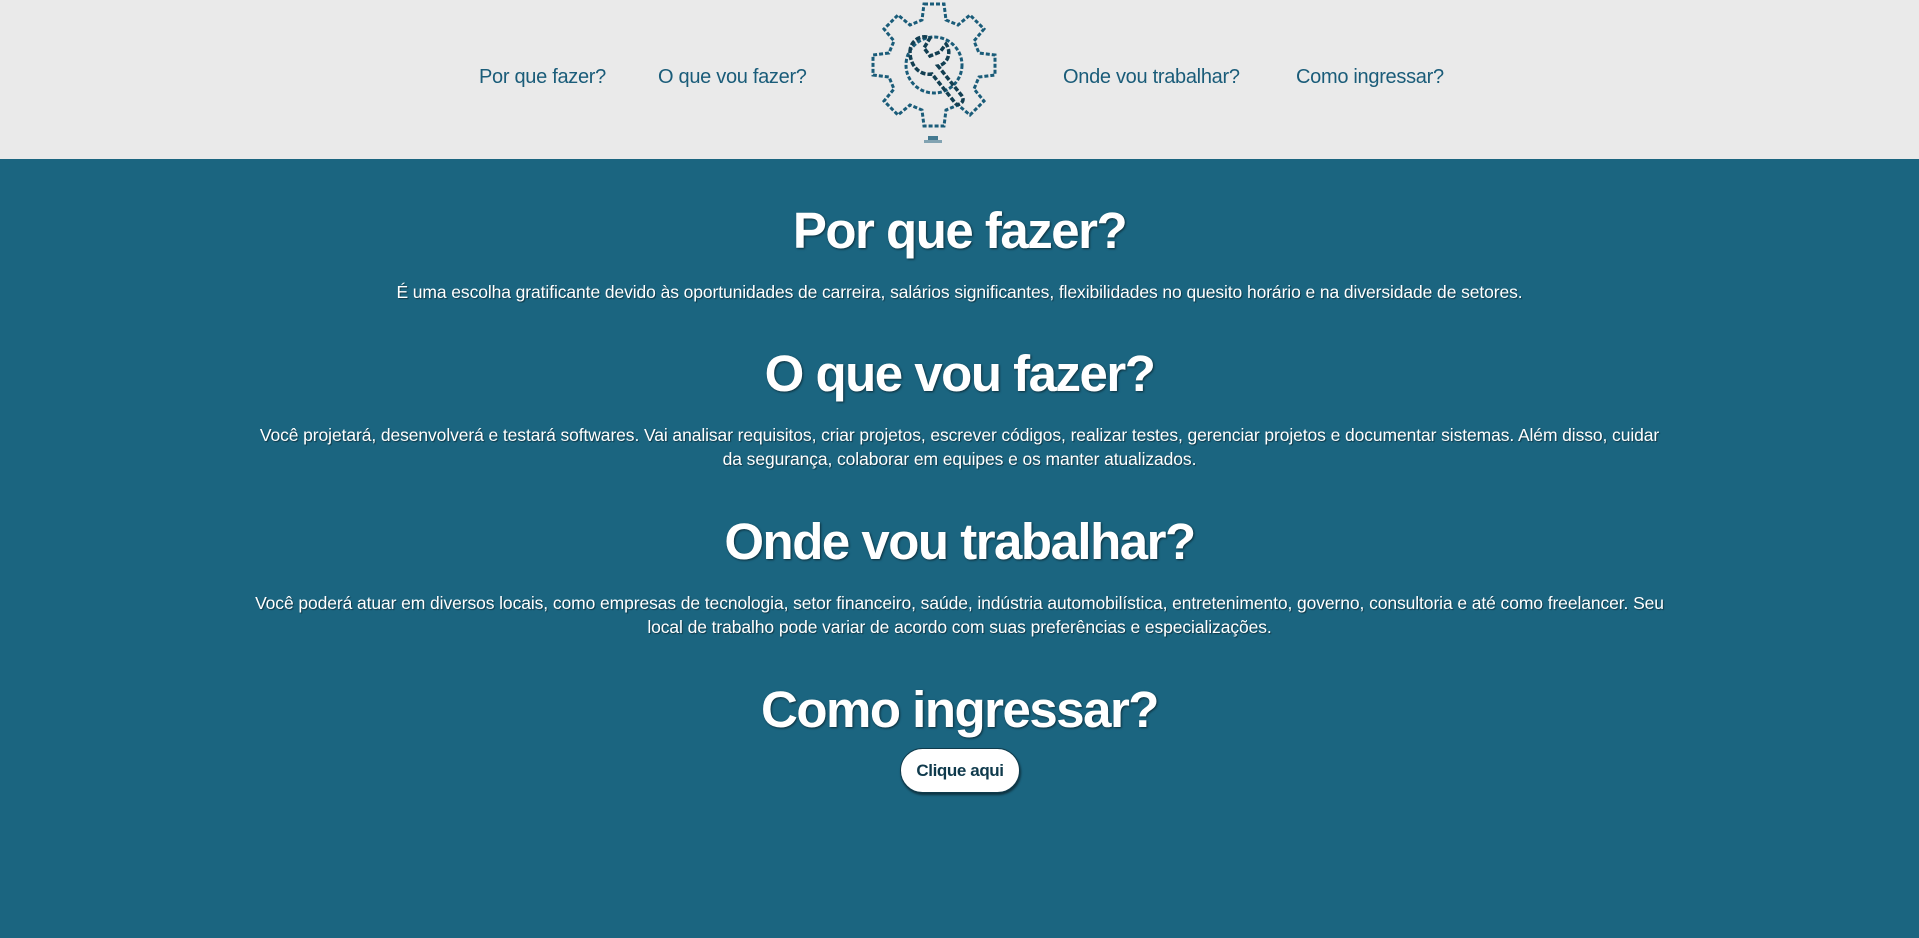 Image resolution: width=1919 pixels, height=938 pixels. What do you see at coordinates (1151, 77) in the screenshot?
I see `nav-link-onde-vou-trabalhar: Onde vou trabalhar?` at bounding box center [1151, 77].